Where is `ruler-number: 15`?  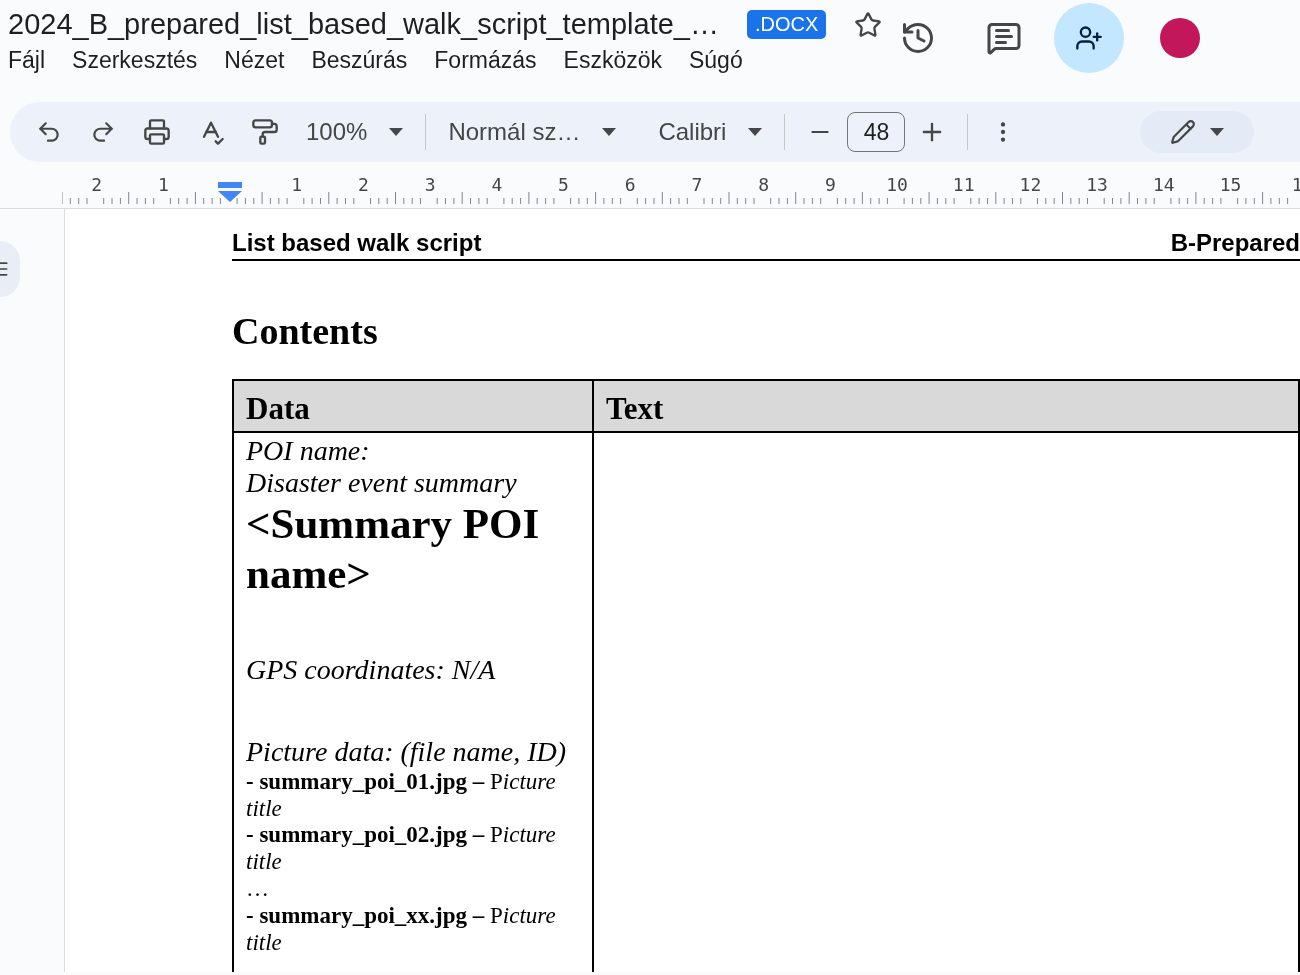 ruler-number: 15 is located at coordinates (1230, 184).